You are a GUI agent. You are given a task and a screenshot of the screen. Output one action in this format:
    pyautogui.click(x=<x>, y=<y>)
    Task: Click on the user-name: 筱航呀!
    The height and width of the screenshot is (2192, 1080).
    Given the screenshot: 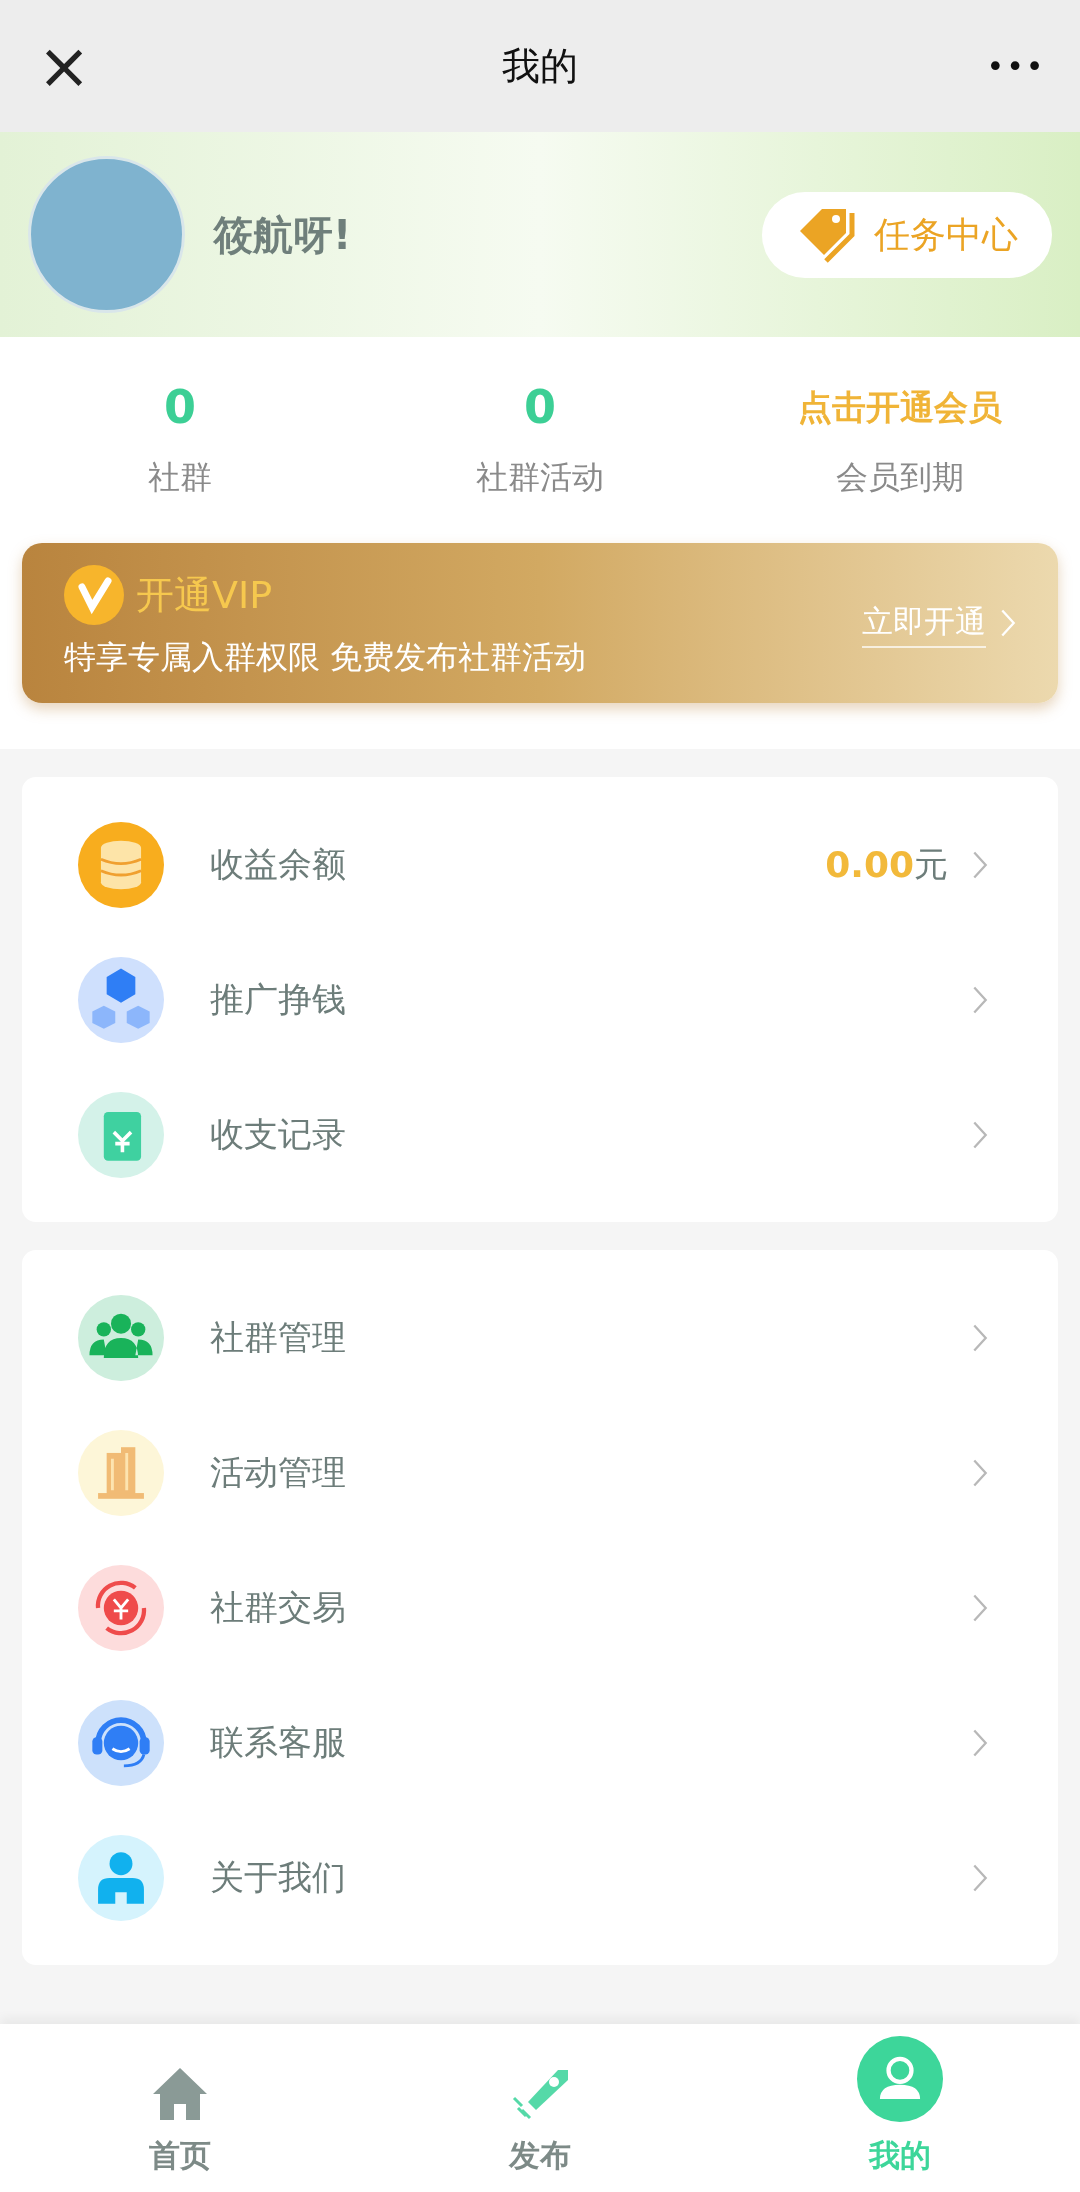 What is the action you would take?
    pyautogui.click(x=283, y=235)
    